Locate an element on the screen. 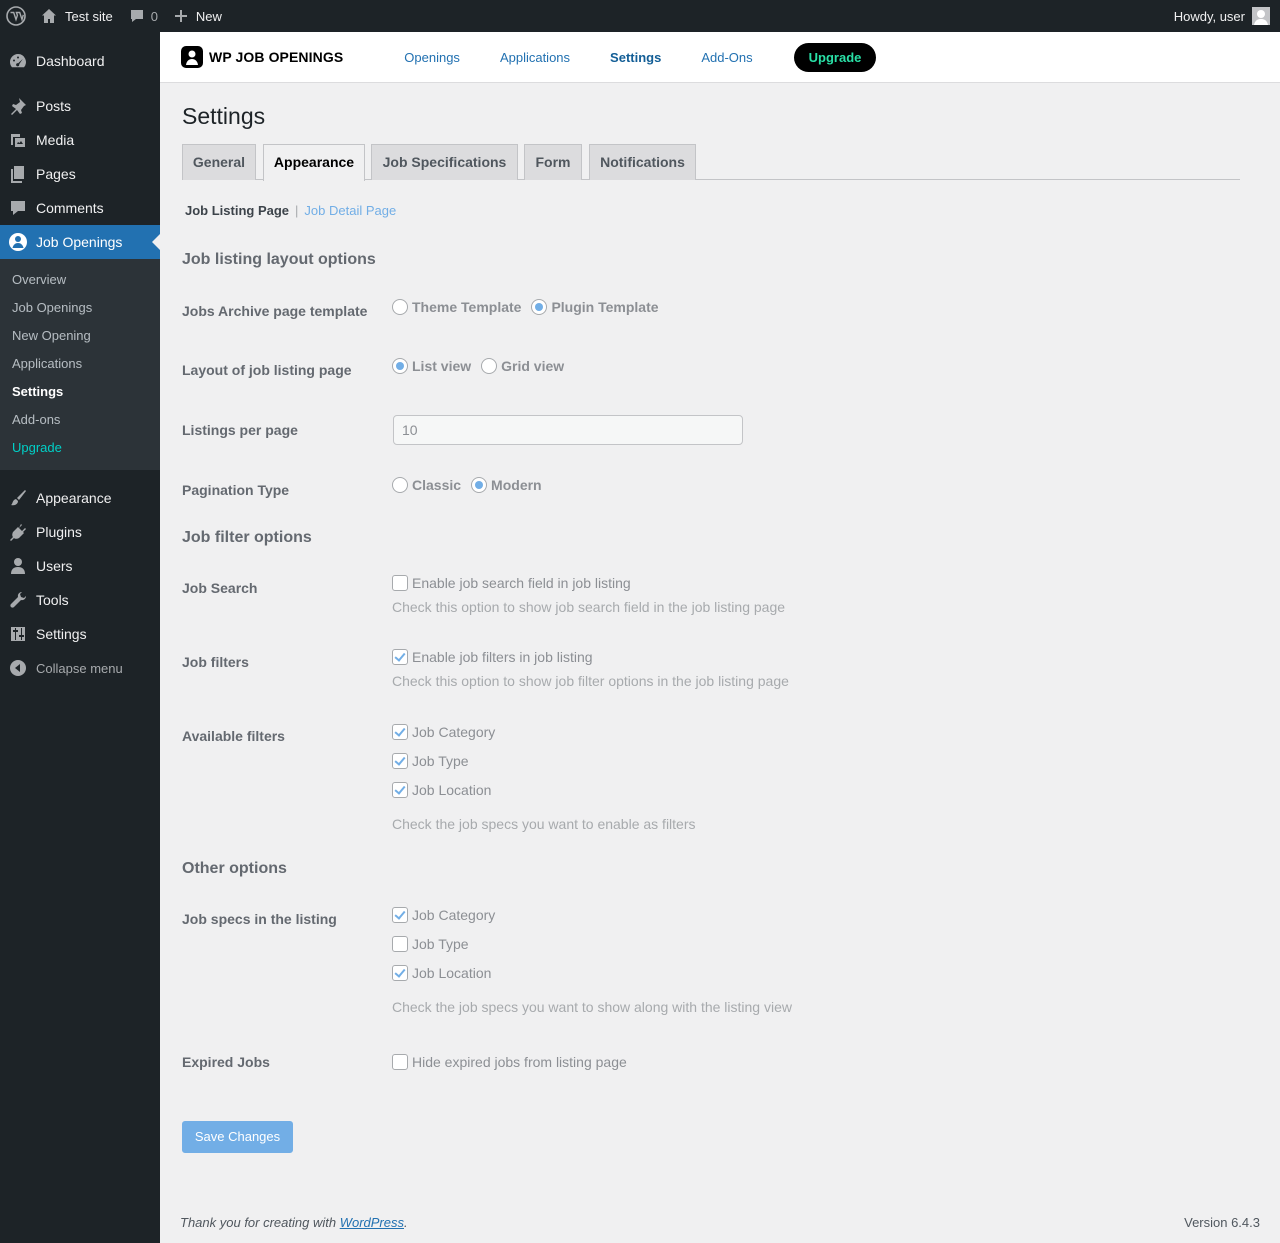  tab-job-specifications: Job Specifications is located at coordinates (444, 162).